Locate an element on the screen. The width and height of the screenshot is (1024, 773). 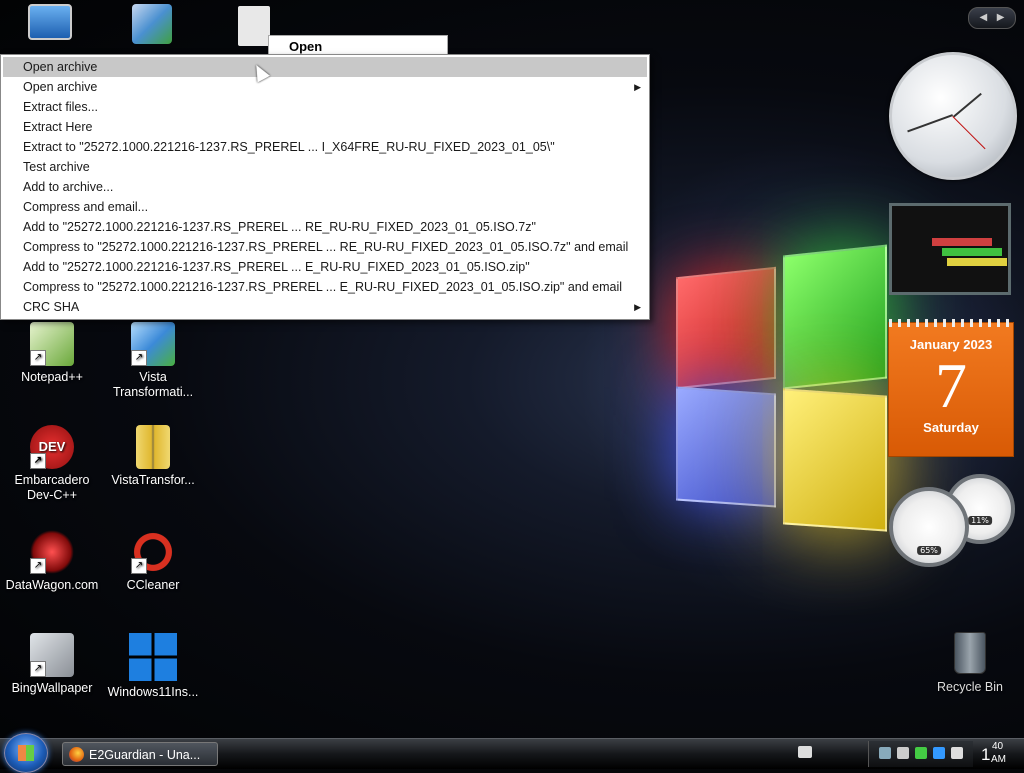
calendar-gadget: January 2023 7 Saturday is located at coordinates (951, 388).